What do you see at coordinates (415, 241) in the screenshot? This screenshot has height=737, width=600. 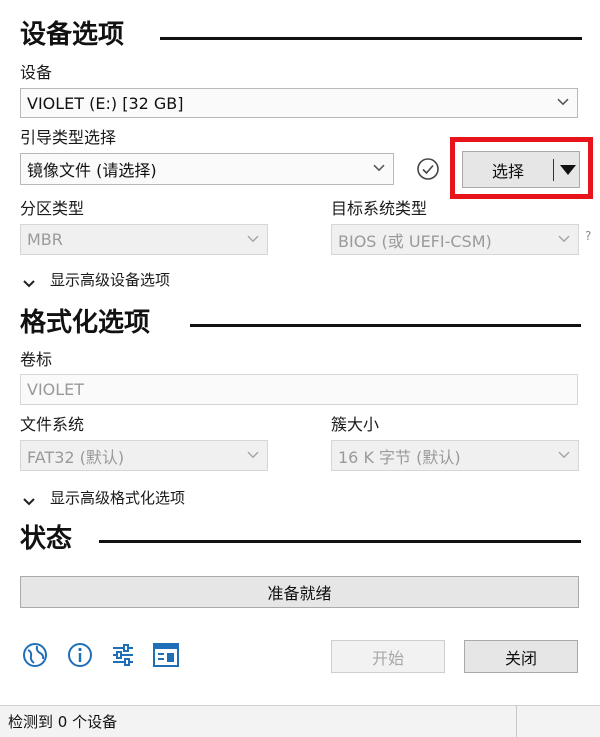 I see `target-system-value: BIOS (或 UEFI-CSM)` at bounding box center [415, 241].